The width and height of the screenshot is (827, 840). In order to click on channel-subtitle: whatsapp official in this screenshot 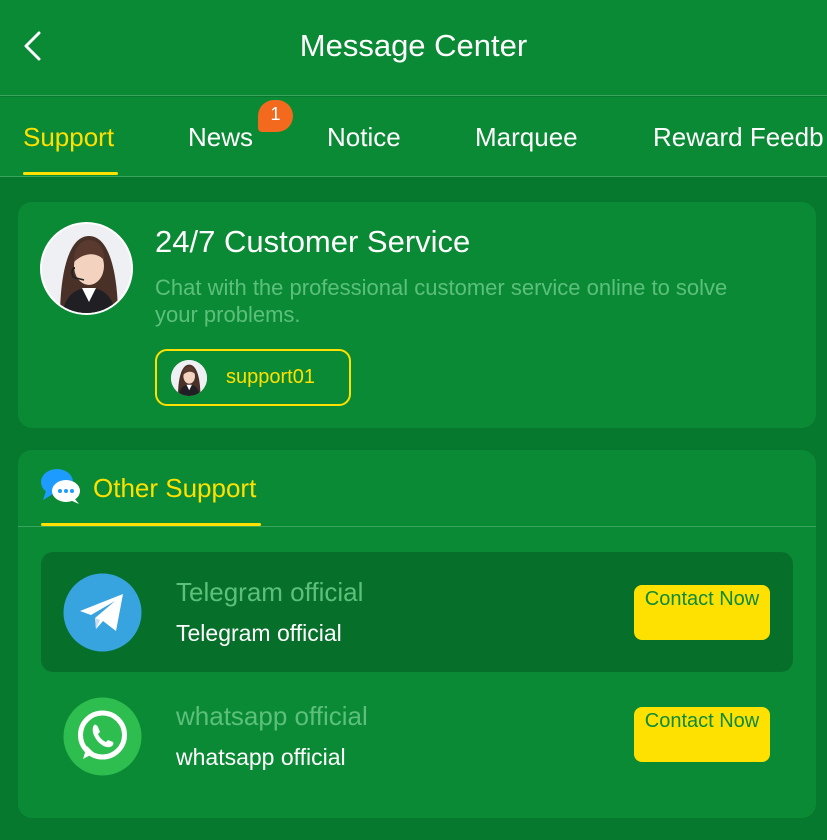, I will do `click(261, 757)`.